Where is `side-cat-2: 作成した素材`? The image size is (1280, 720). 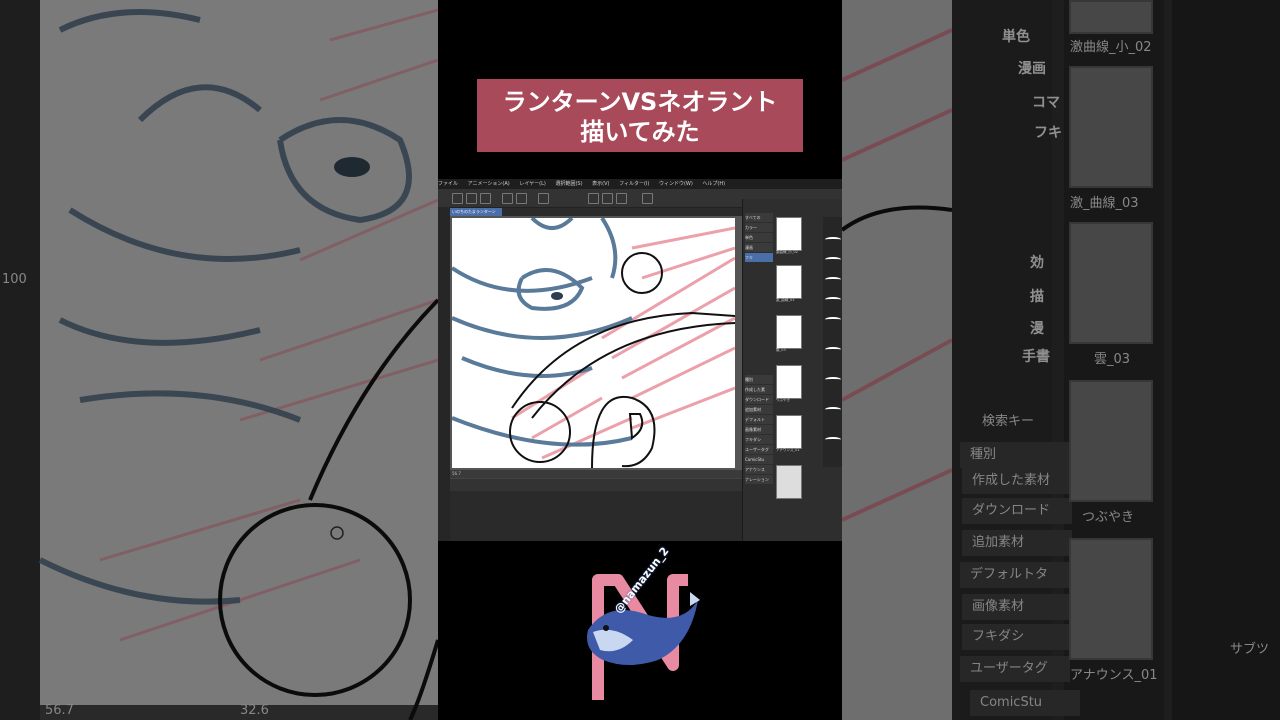 side-cat-2: 作成した素材 is located at coordinates (1017, 481).